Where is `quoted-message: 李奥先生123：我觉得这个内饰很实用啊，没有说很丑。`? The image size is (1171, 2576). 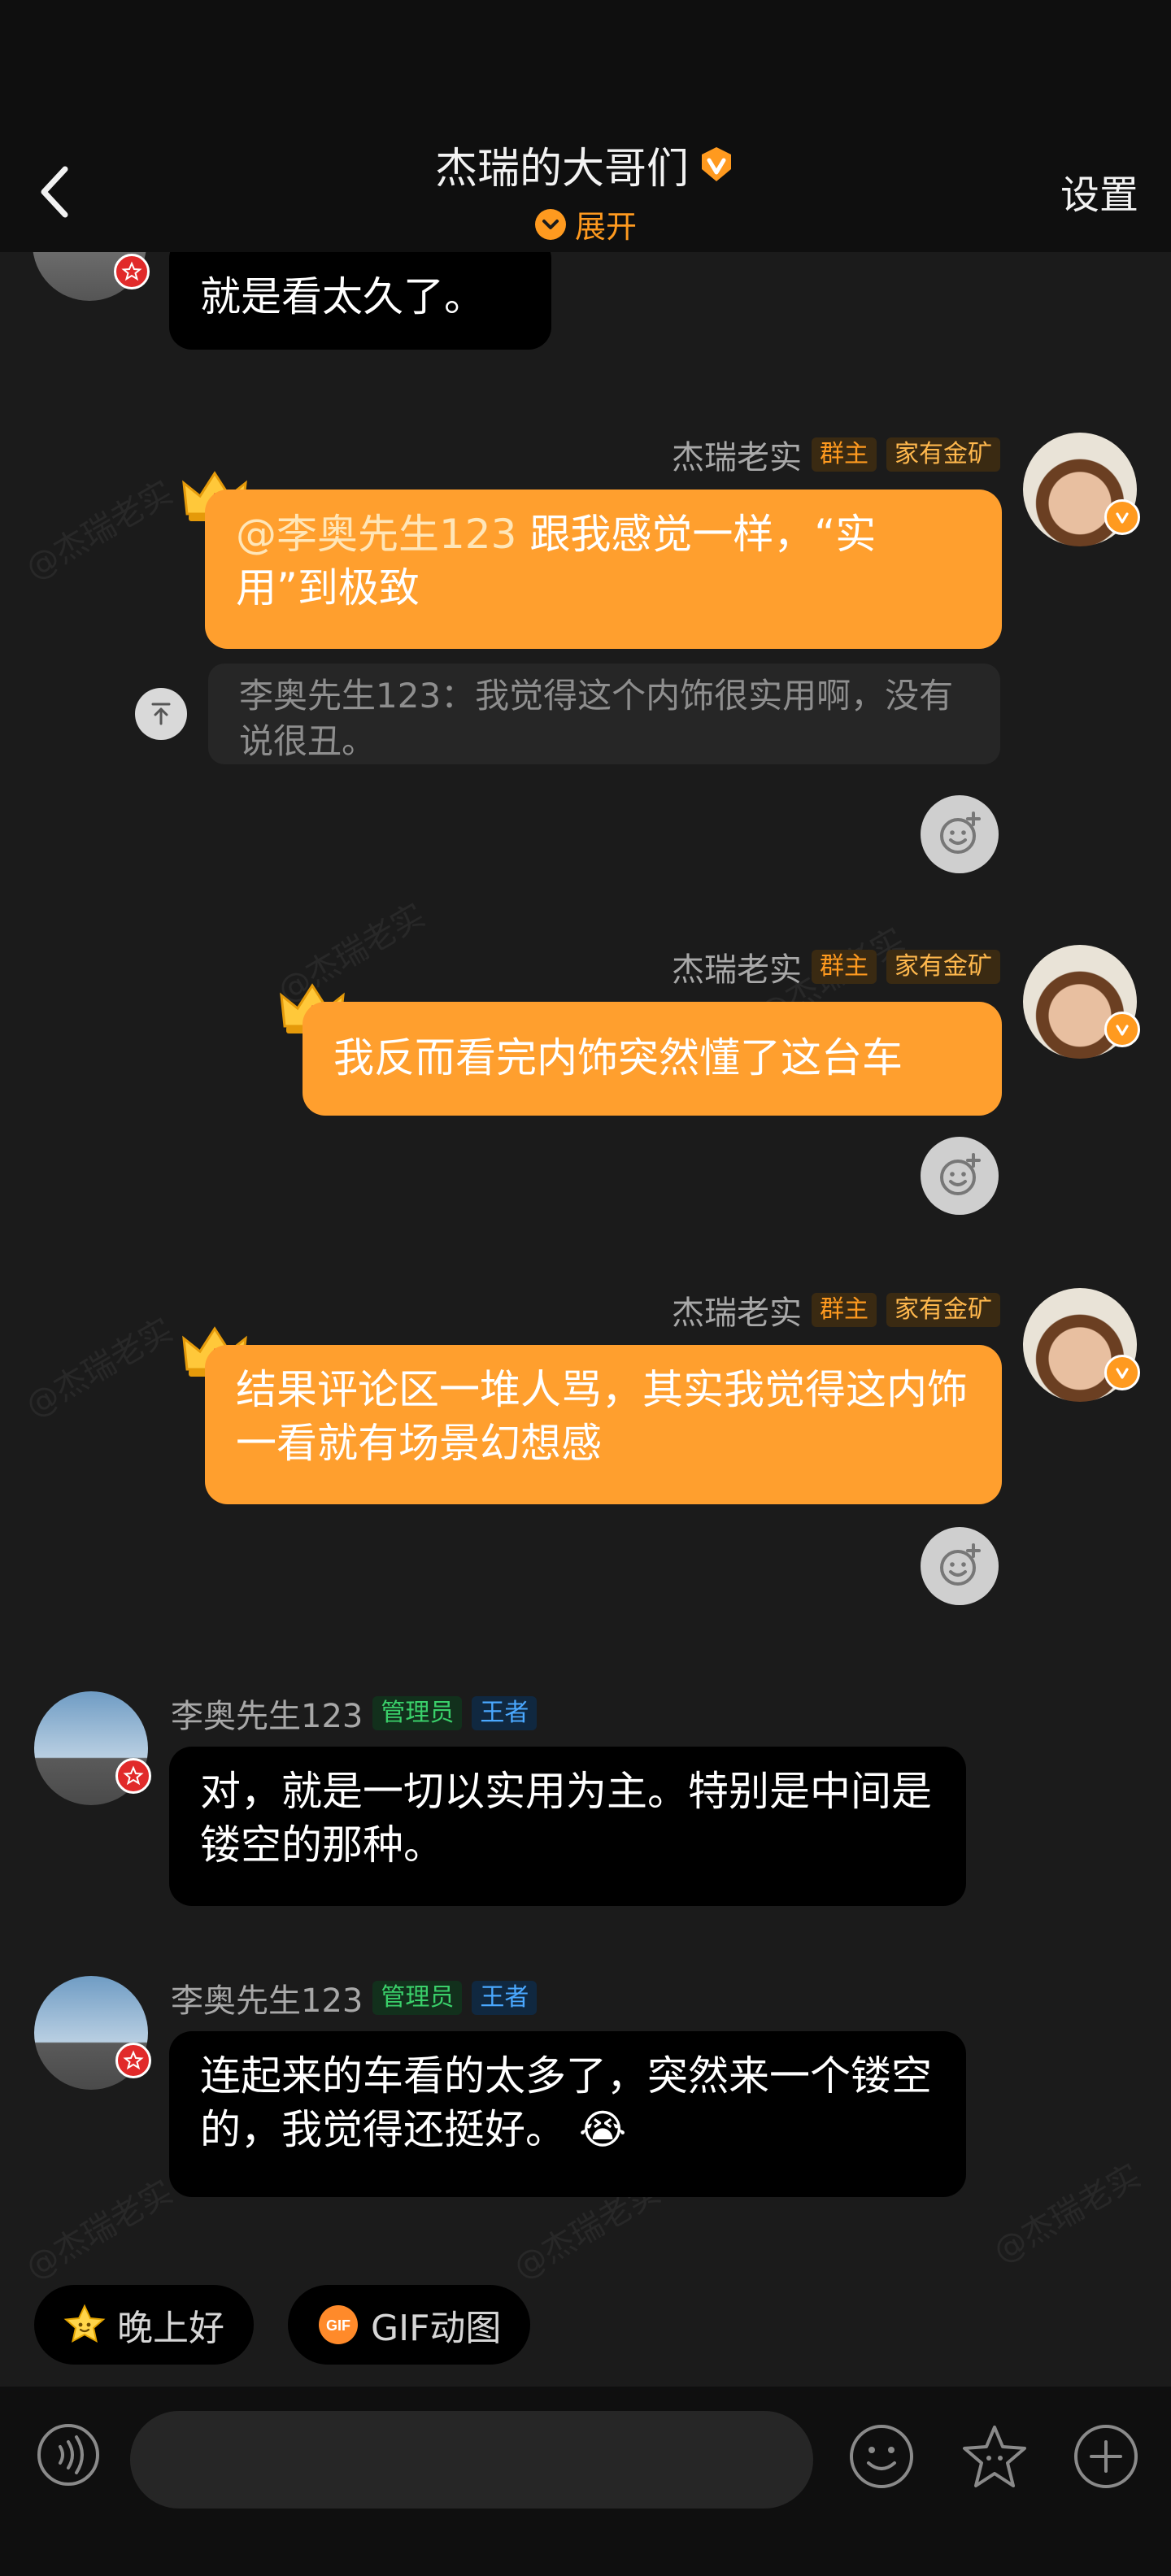
quoted-message: 李奥先生123：我觉得这个内饰很实用啊，没有说很丑。 is located at coordinates (604, 714).